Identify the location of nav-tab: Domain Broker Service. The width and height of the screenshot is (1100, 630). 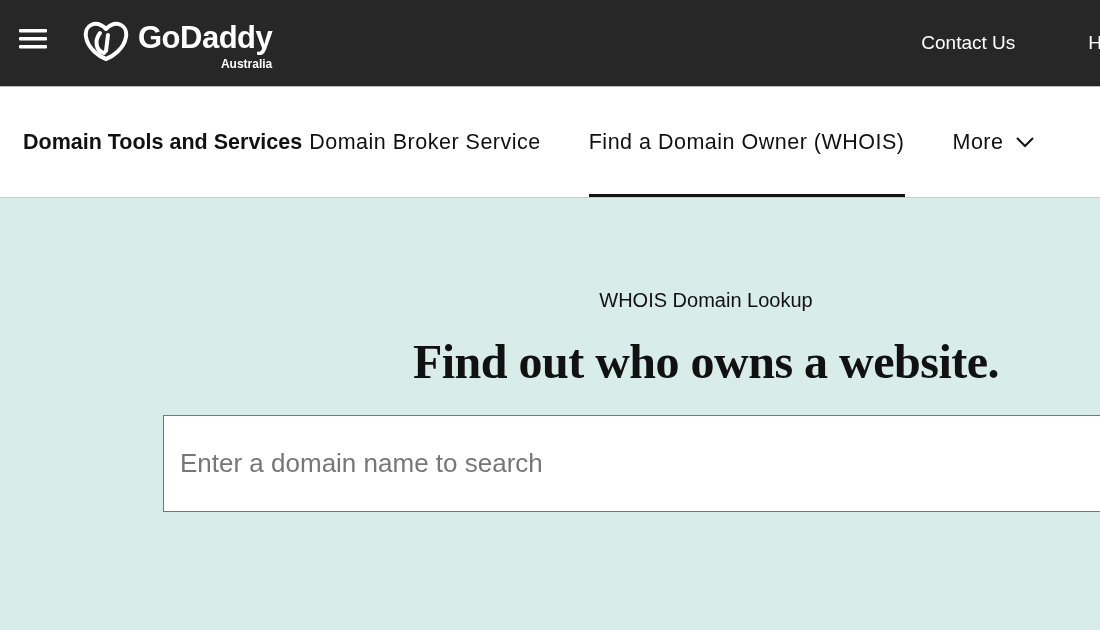
(425, 142).